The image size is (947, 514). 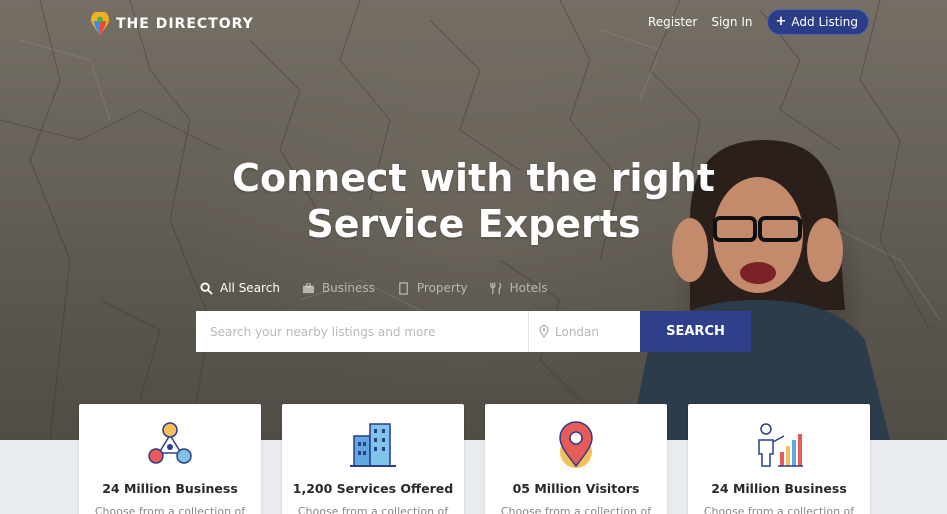 I want to click on sign-in-link: Sign In, so click(x=731, y=22).